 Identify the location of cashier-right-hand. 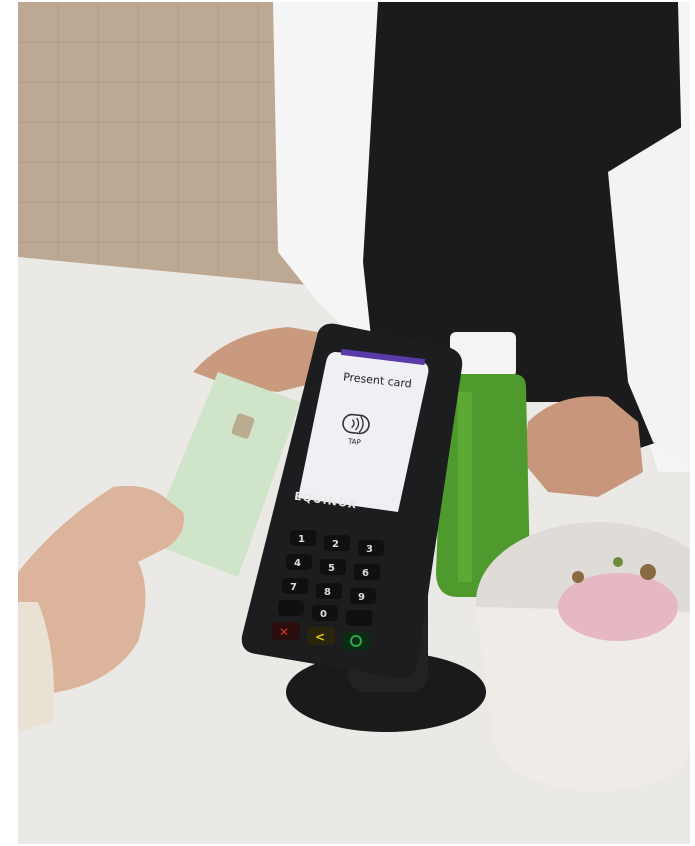
(583, 446).